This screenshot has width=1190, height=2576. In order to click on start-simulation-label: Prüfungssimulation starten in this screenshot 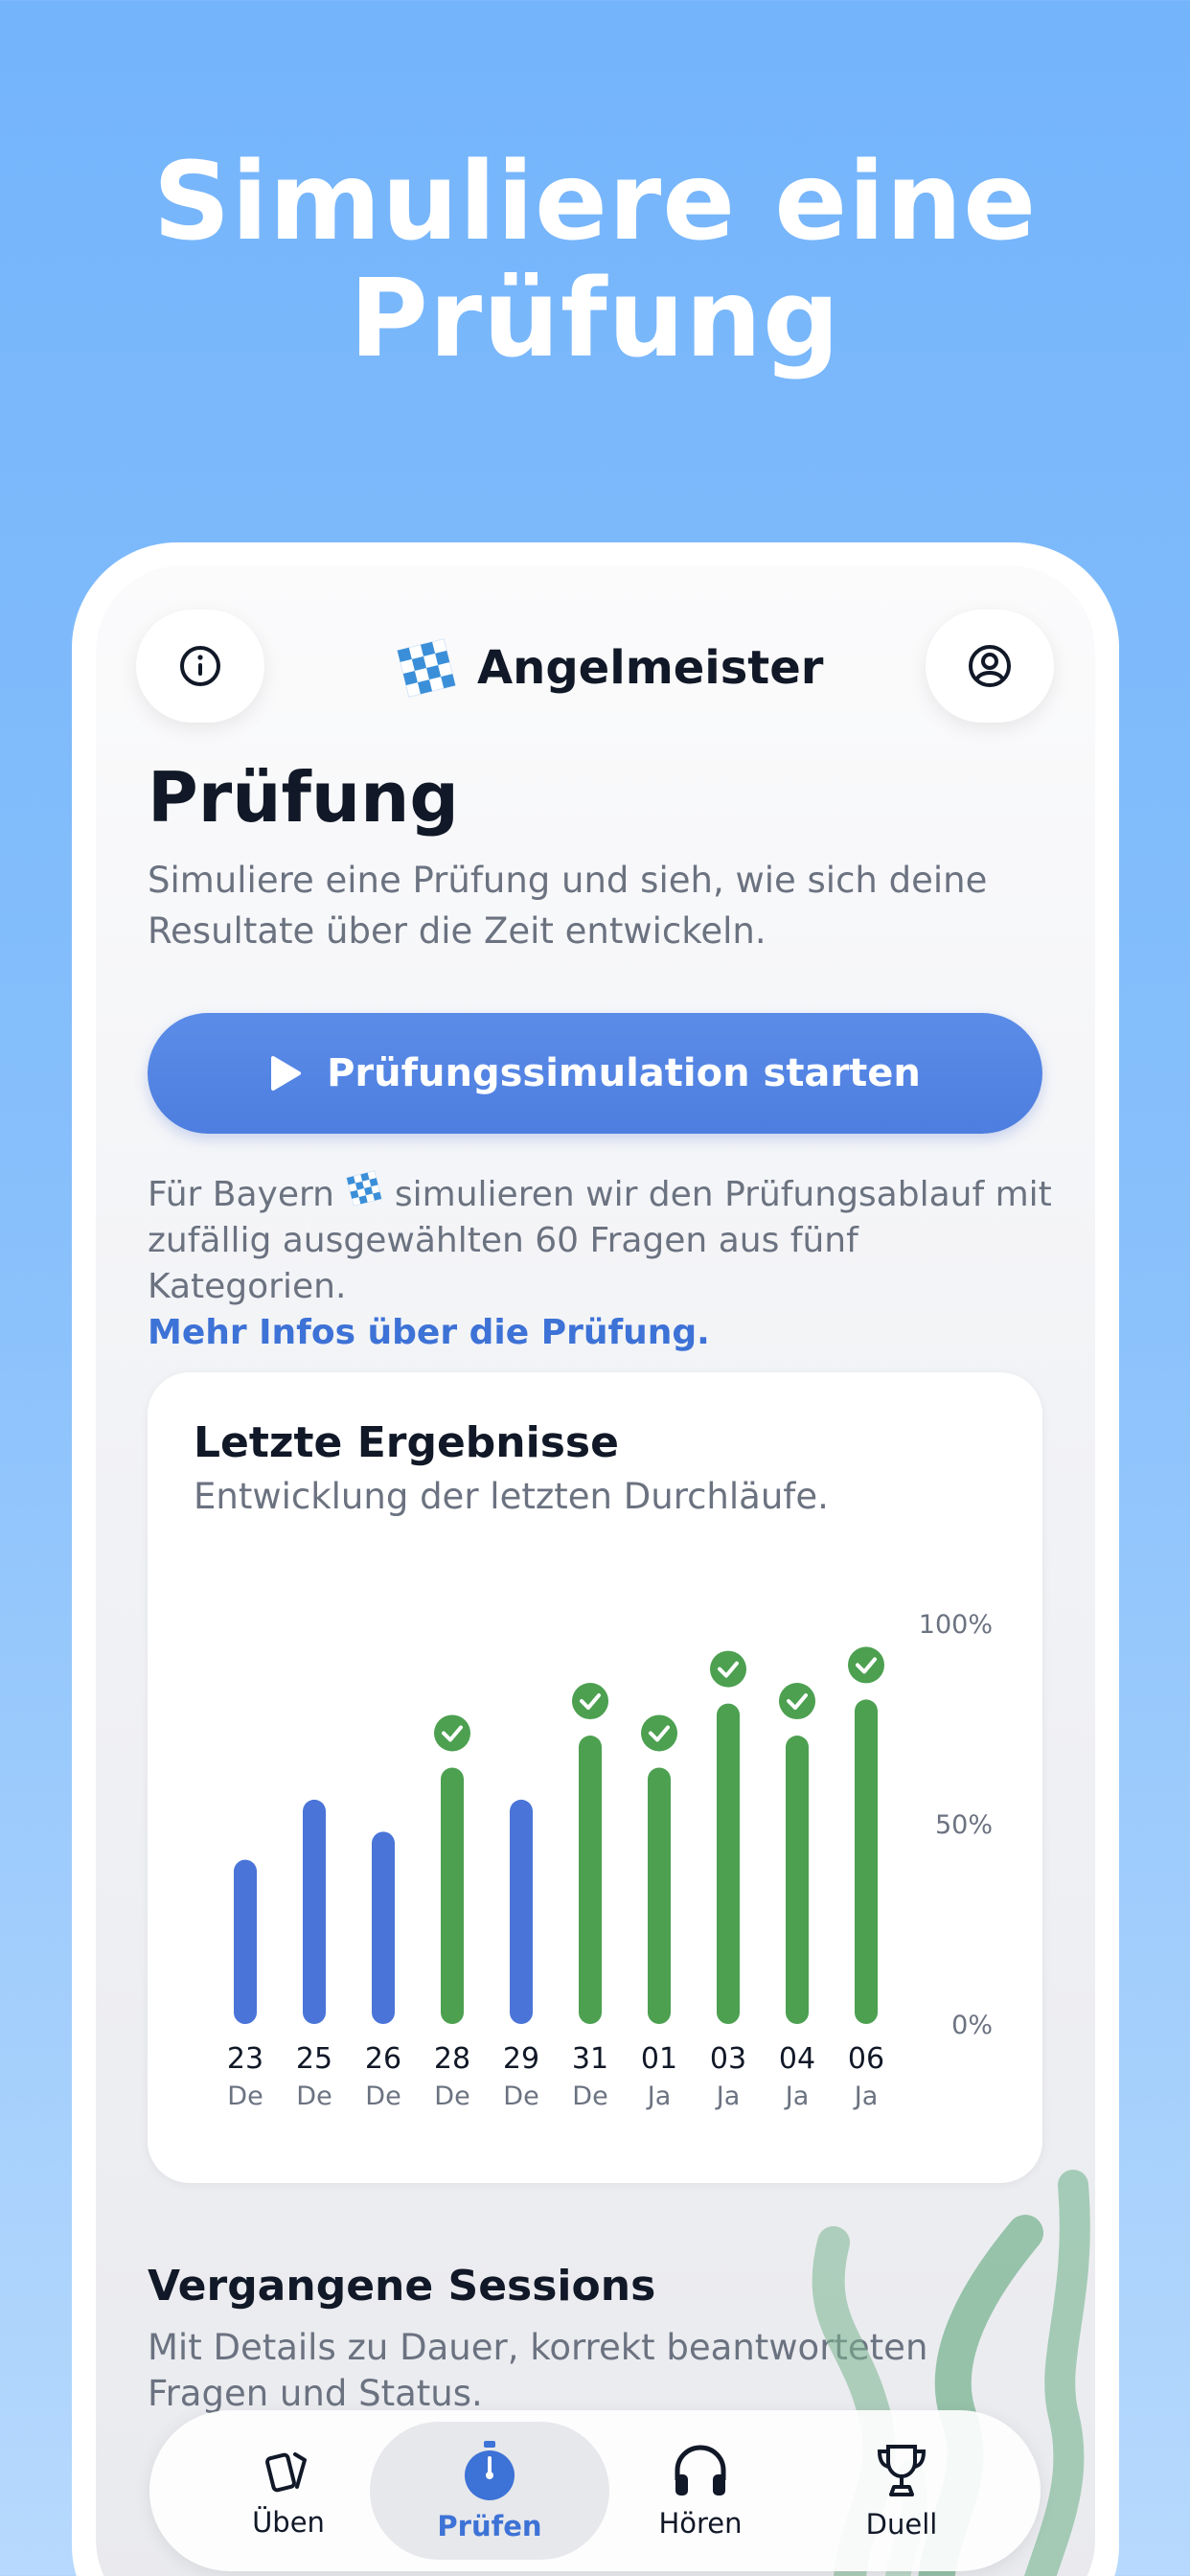, I will do `click(624, 1073)`.